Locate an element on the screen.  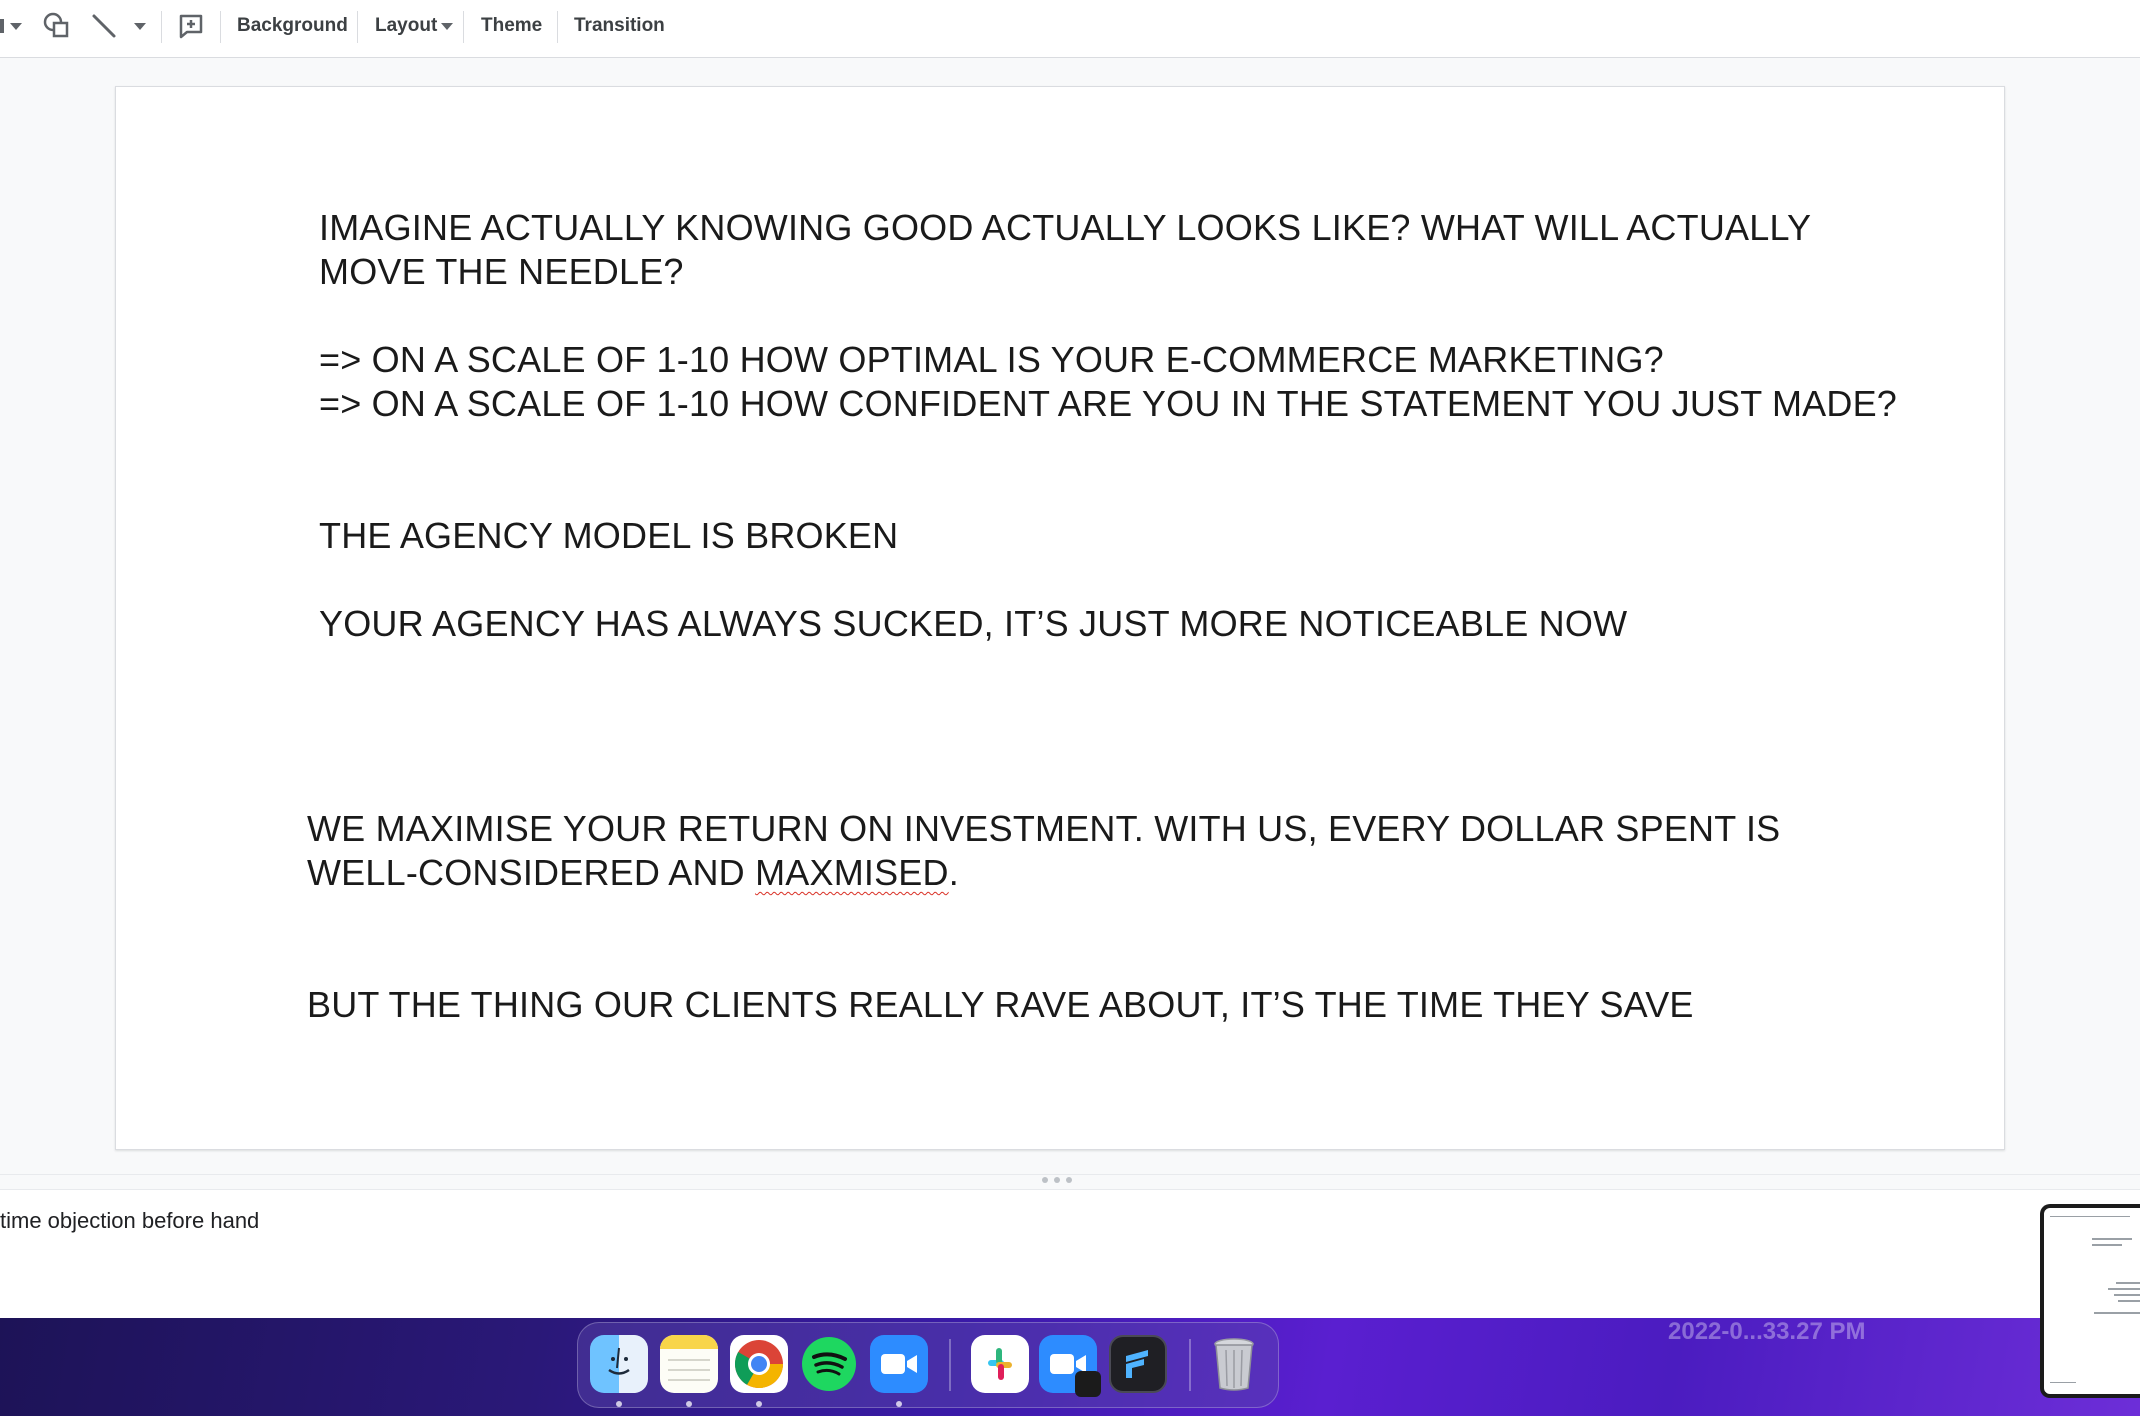
layout-label: Layout is located at coordinates (406, 25).